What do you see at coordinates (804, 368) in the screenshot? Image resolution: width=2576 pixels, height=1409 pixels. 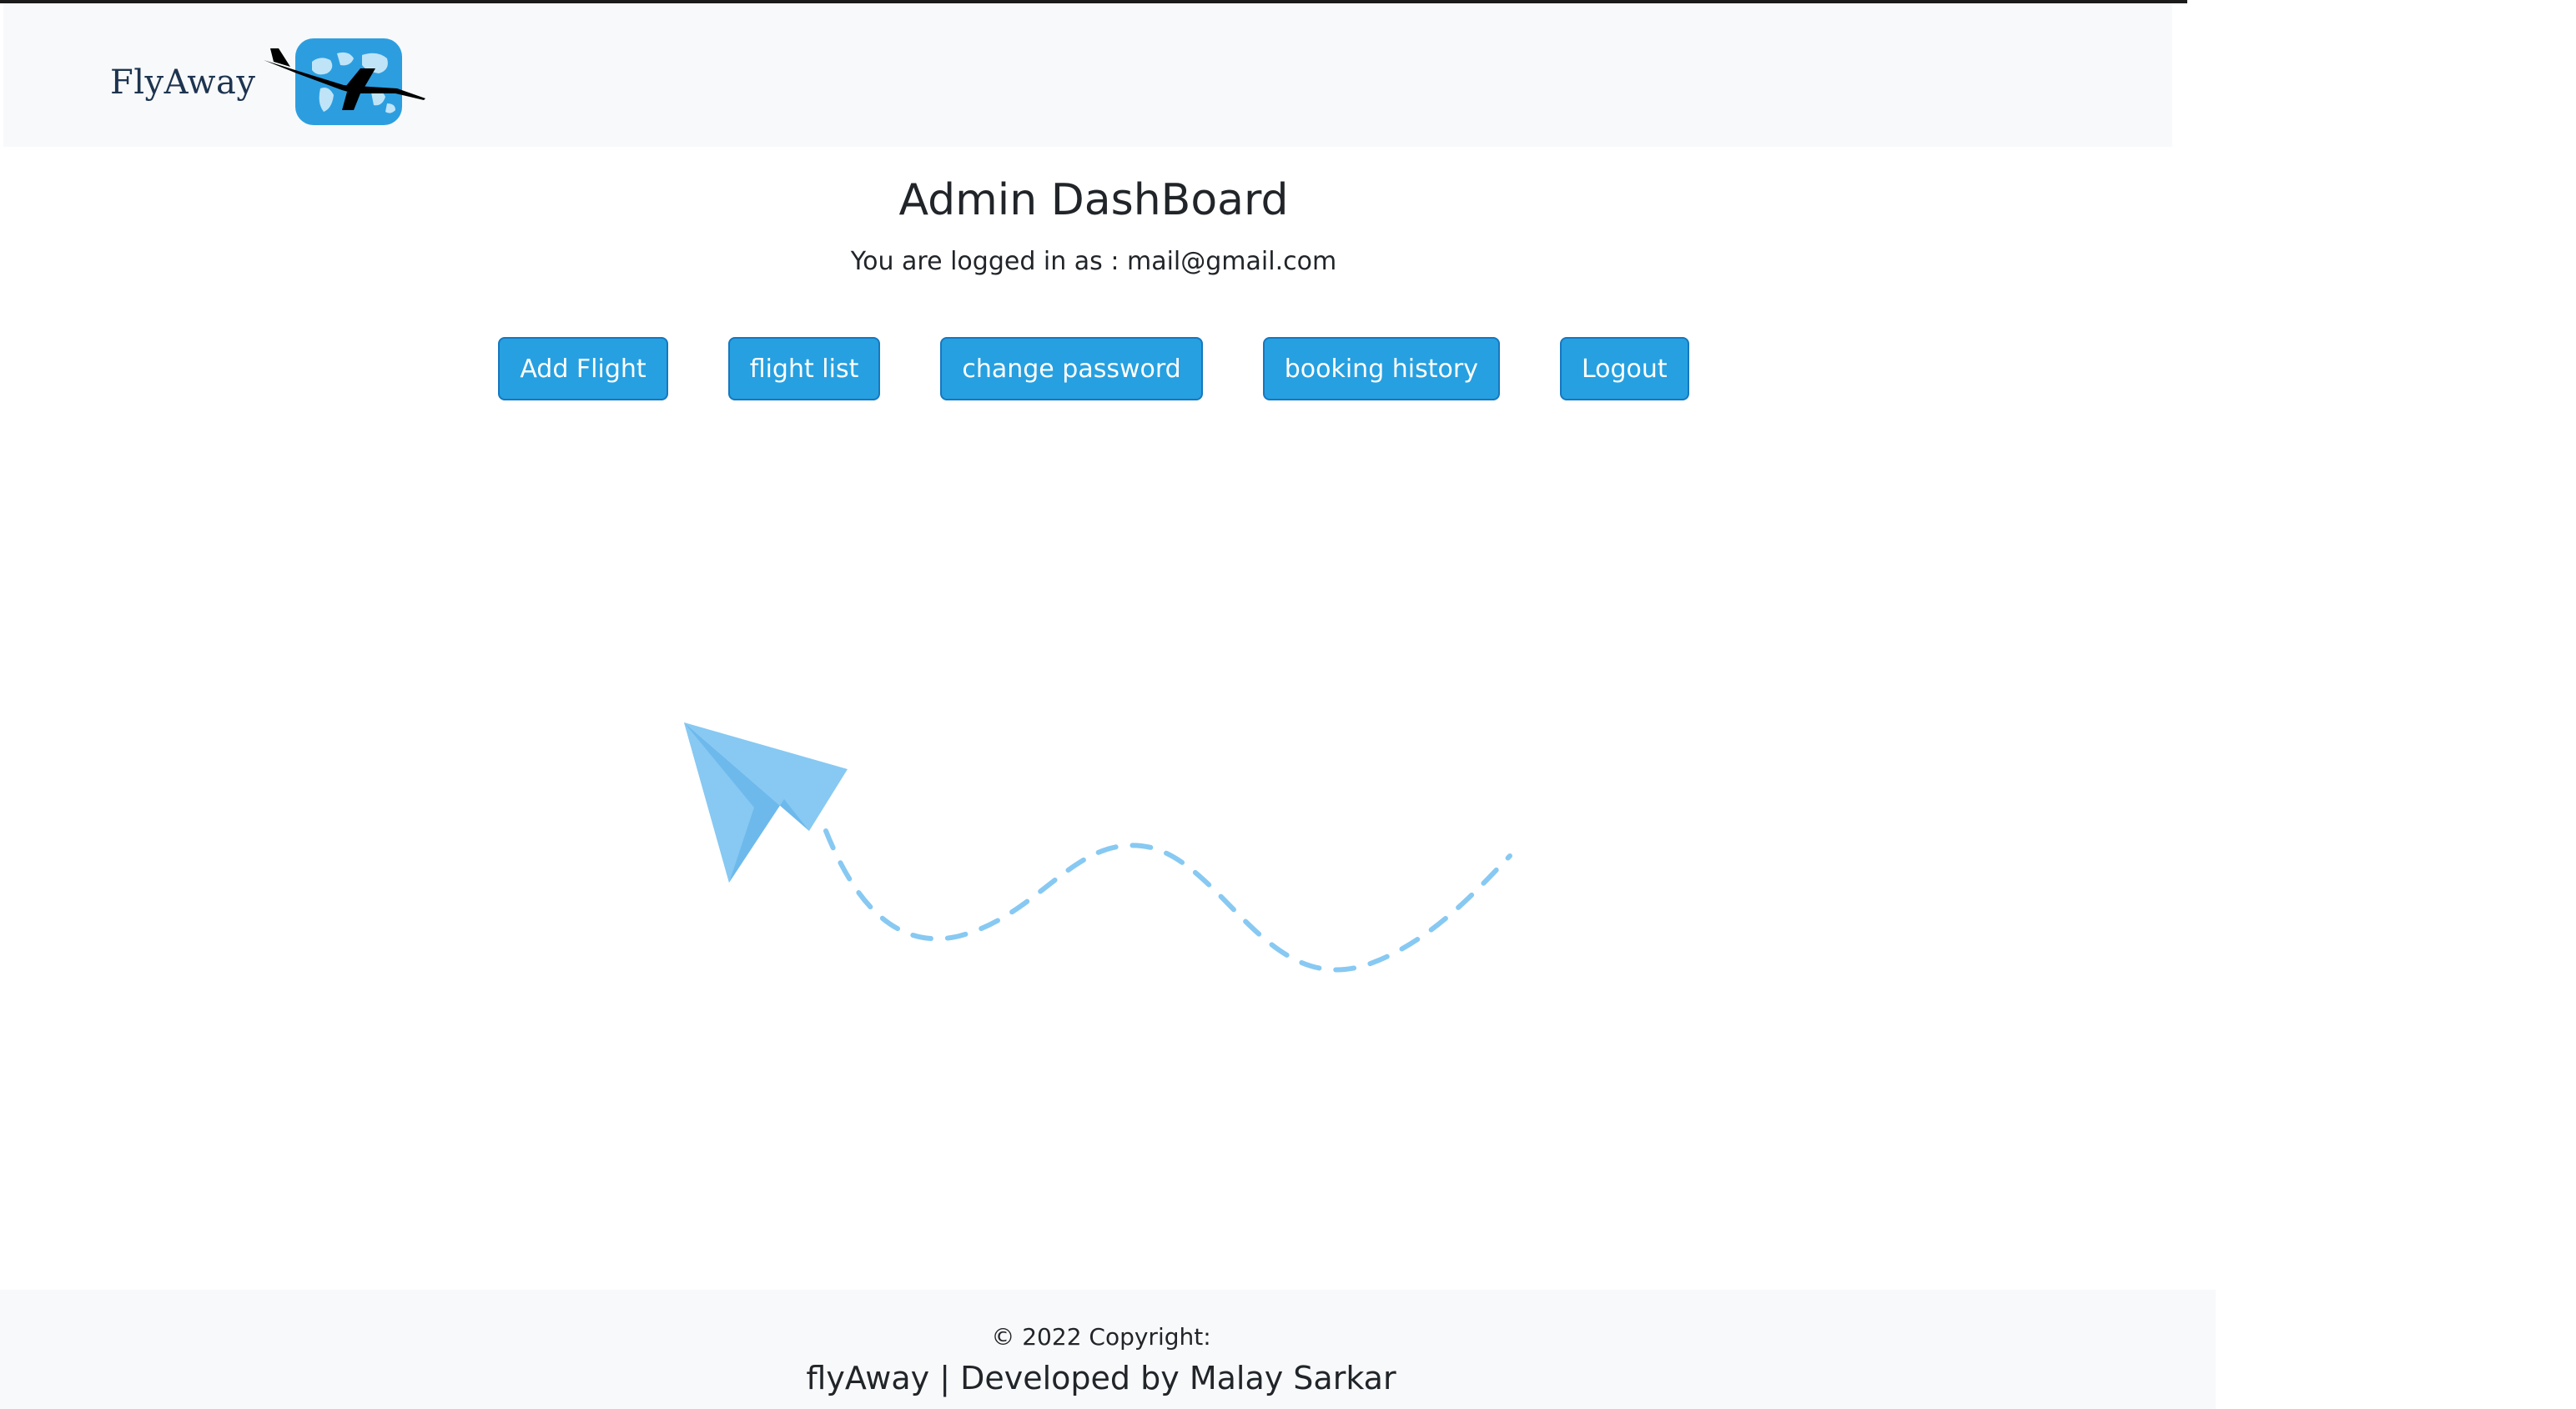 I see `flight-list-button: flight list` at bounding box center [804, 368].